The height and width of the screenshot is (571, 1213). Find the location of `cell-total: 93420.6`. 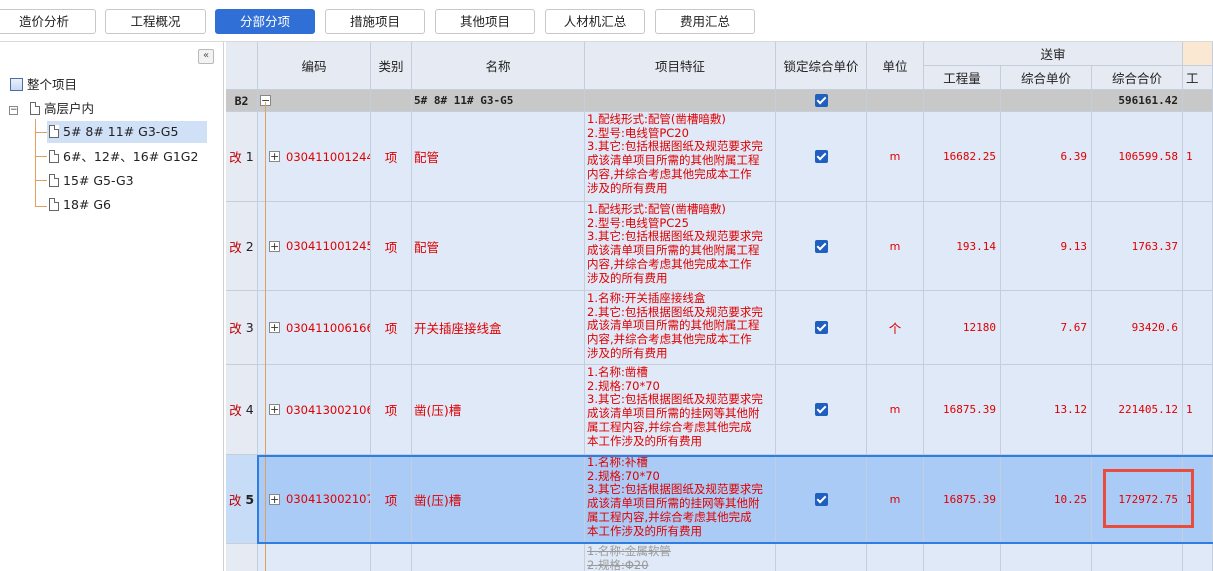

cell-total: 93420.6 is located at coordinates (1137, 328).